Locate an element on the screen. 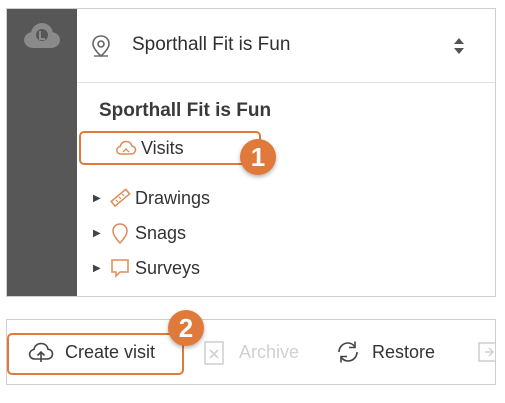 This screenshot has width=505, height=403. step-badge-1: 1 is located at coordinates (258, 157).